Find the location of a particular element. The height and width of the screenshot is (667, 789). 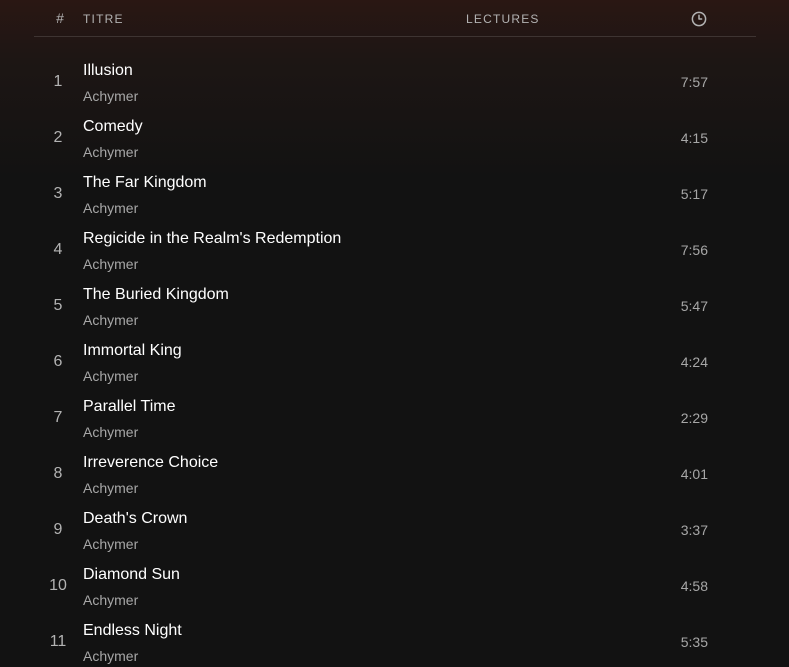

header-title: TITRE is located at coordinates (103, 19).